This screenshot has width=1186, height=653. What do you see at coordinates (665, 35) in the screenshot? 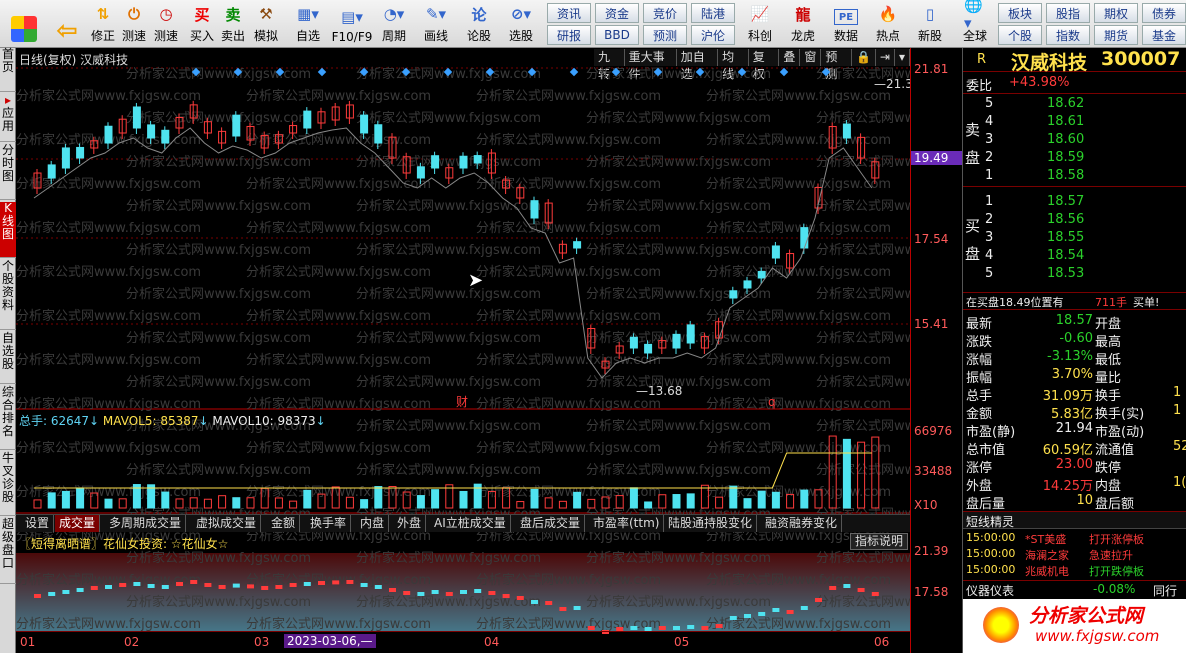
I see `toolbar-forecast-button: 预测` at bounding box center [665, 35].